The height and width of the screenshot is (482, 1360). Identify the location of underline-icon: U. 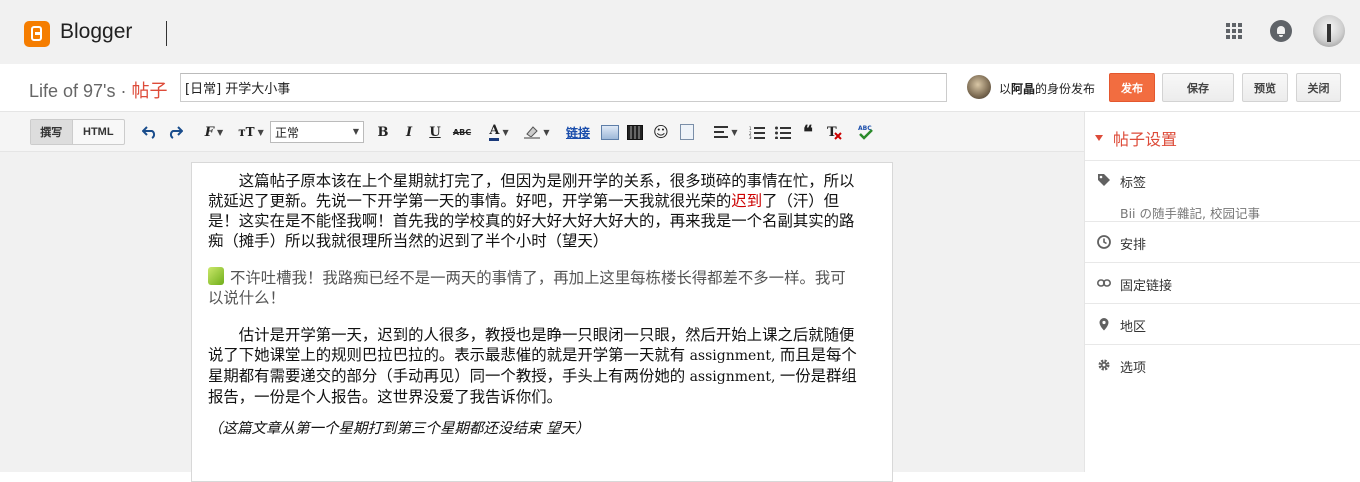
(435, 132).